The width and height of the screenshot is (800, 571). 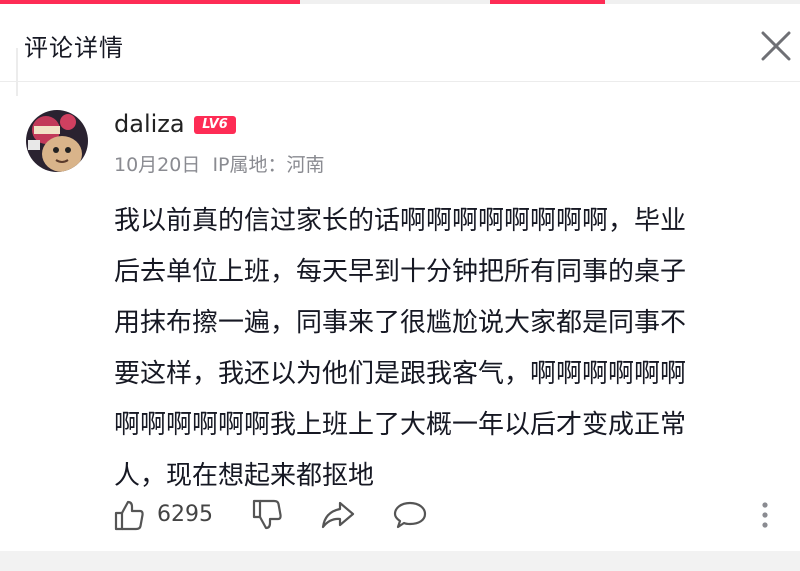 I want to click on dislike-button, so click(x=267, y=515).